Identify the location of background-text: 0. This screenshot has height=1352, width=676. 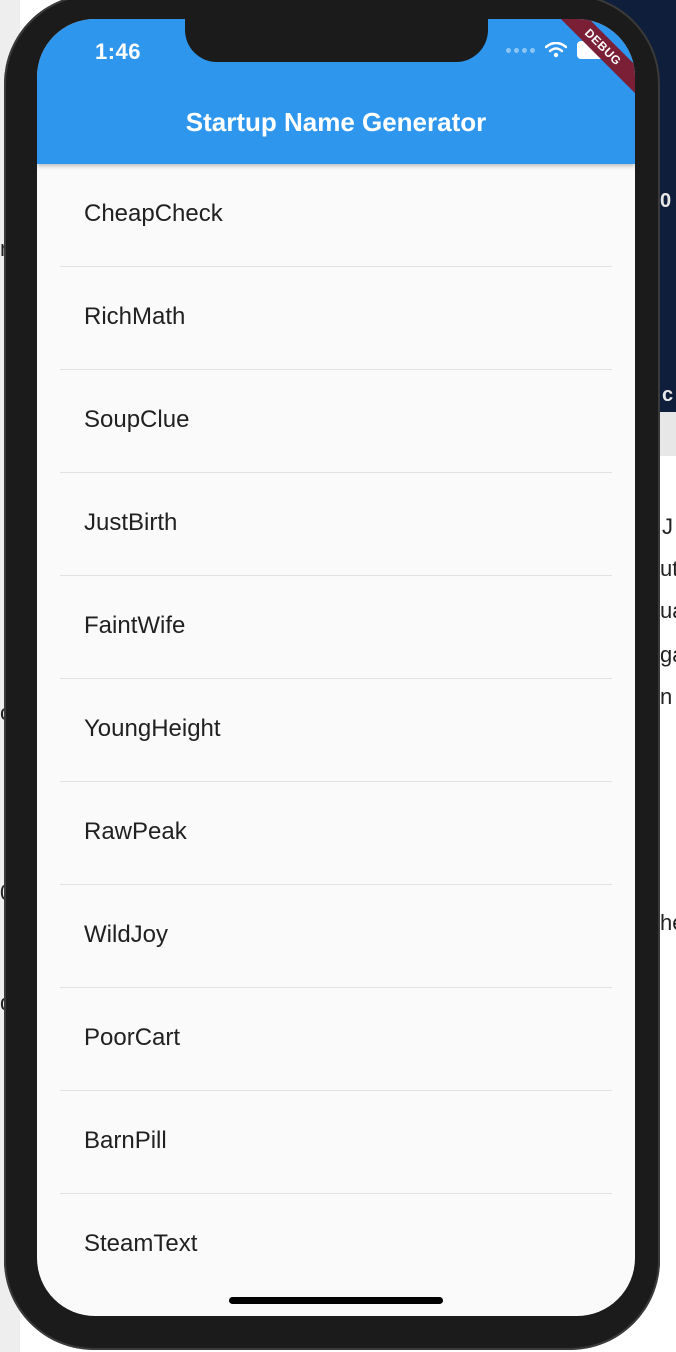
(666, 201).